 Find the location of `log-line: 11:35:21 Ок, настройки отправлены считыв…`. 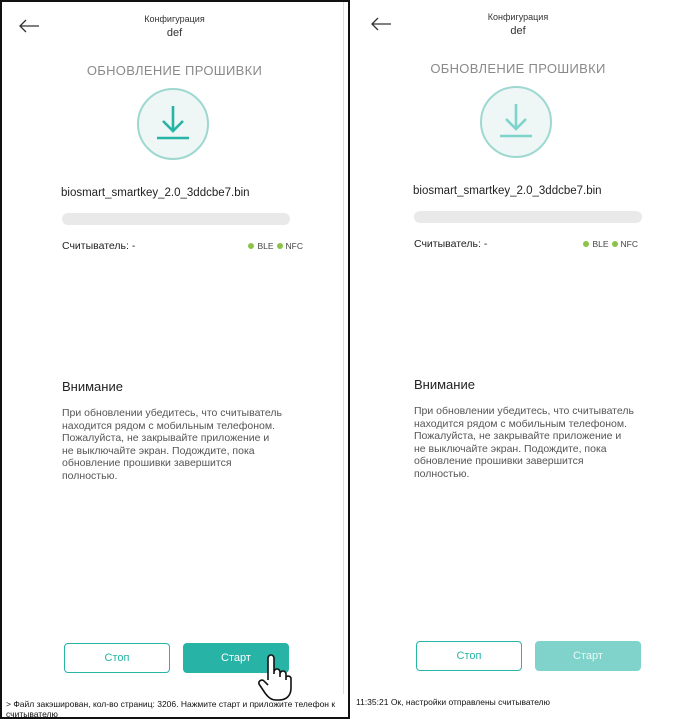

log-line: 11:35:21 Ок, настройки отправлены считыв… is located at coordinates (453, 702).